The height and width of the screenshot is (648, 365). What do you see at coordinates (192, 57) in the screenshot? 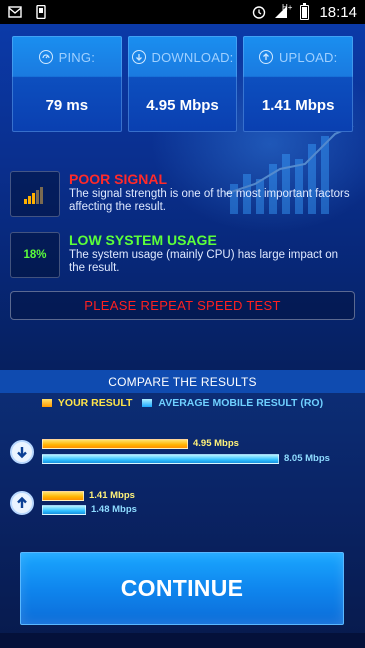
I see `download-label: DOWNLOAD:` at bounding box center [192, 57].